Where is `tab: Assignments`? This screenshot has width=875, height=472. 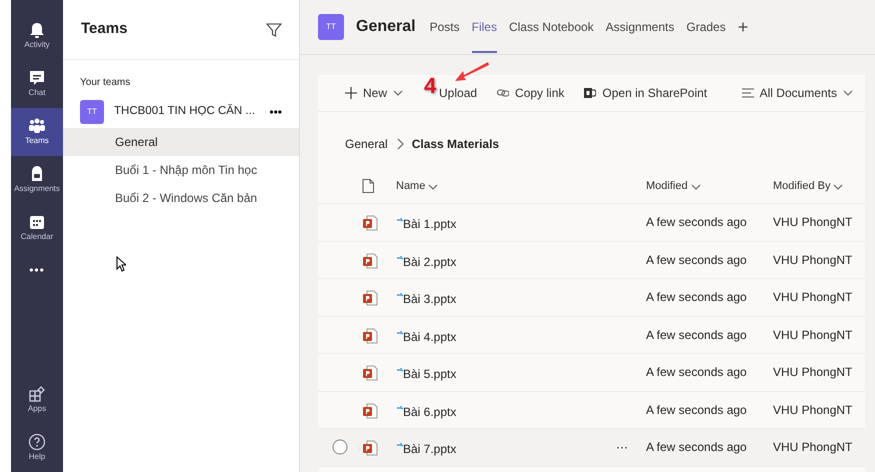
tab: Assignments is located at coordinates (640, 27).